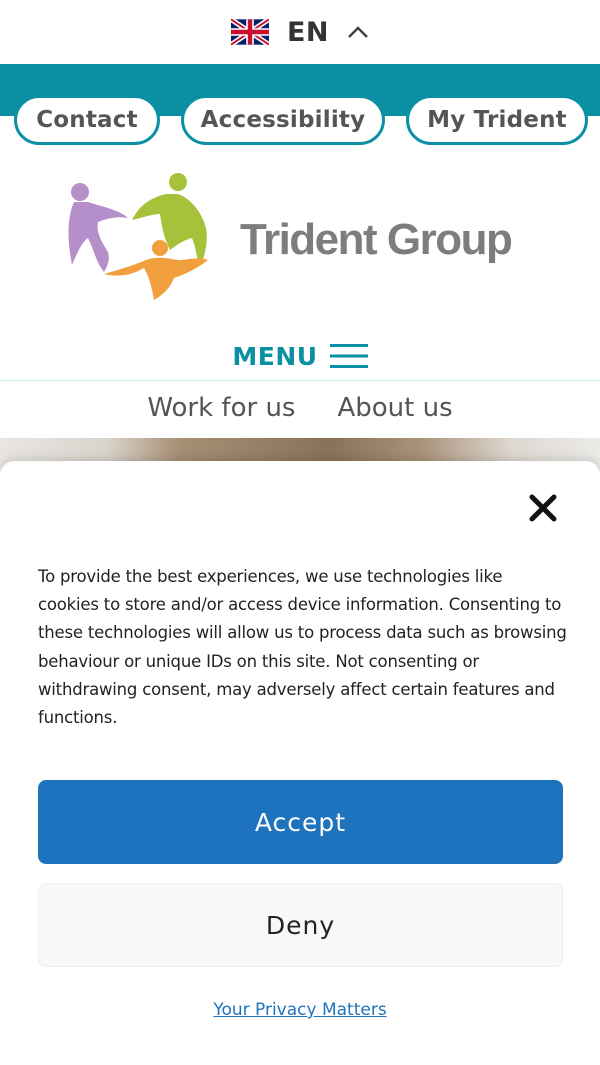 The width and height of the screenshot is (600, 1065). Describe the element at coordinates (221, 408) in the screenshot. I see `nav-work-for-us: Work for us` at that location.